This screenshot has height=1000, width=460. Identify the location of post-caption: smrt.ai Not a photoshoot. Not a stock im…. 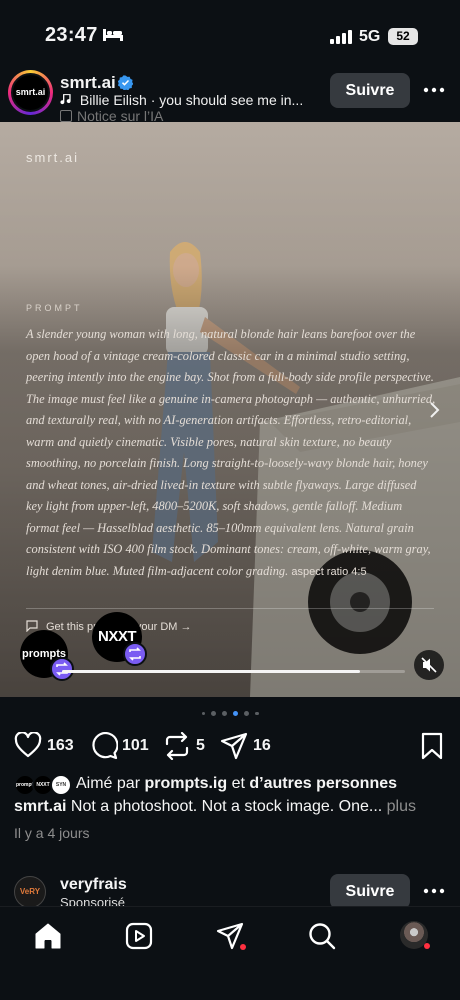
(234, 807).